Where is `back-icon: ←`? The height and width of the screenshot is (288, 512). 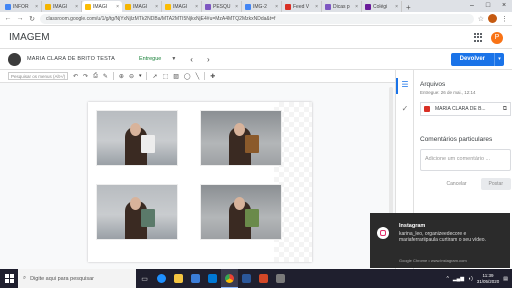 back-icon: ← is located at coordinates (8, 18).